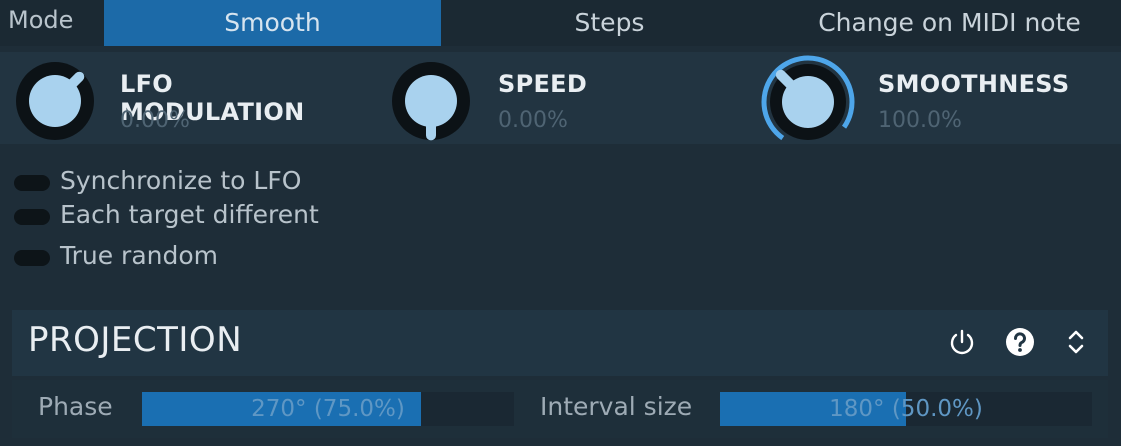 This screenshot has height=446, width=1121. What do you see at coordinates (616, 406) in the screenshot?
I see `interval-size-label: Interval size` at bounding box center [616, 406].